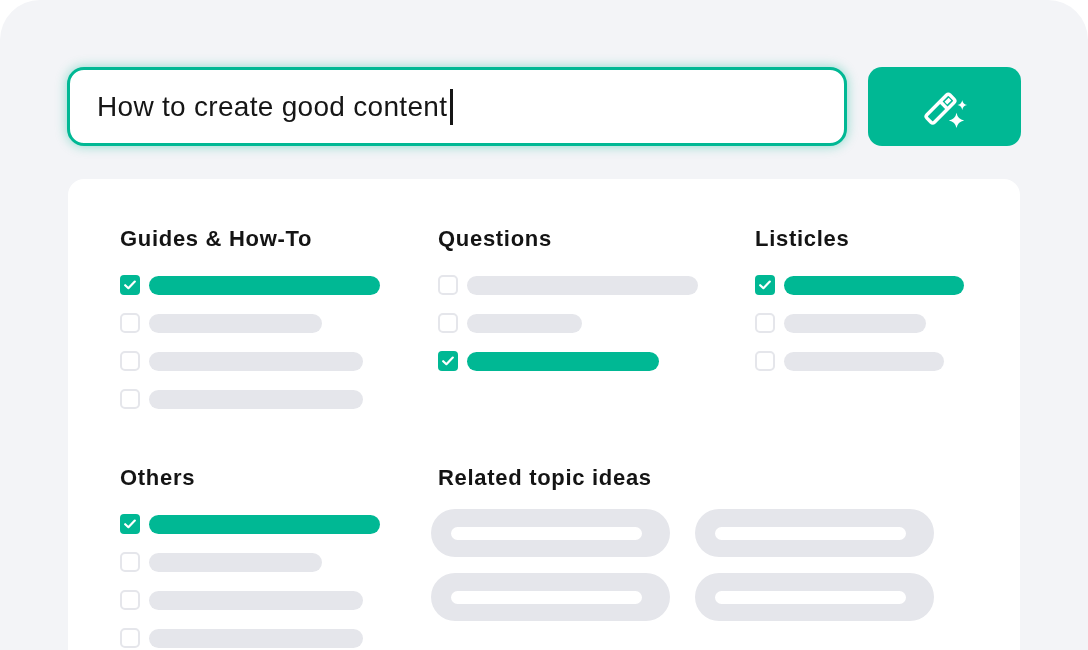  I want to click on search-field: How to create good content, so click(457, 106).